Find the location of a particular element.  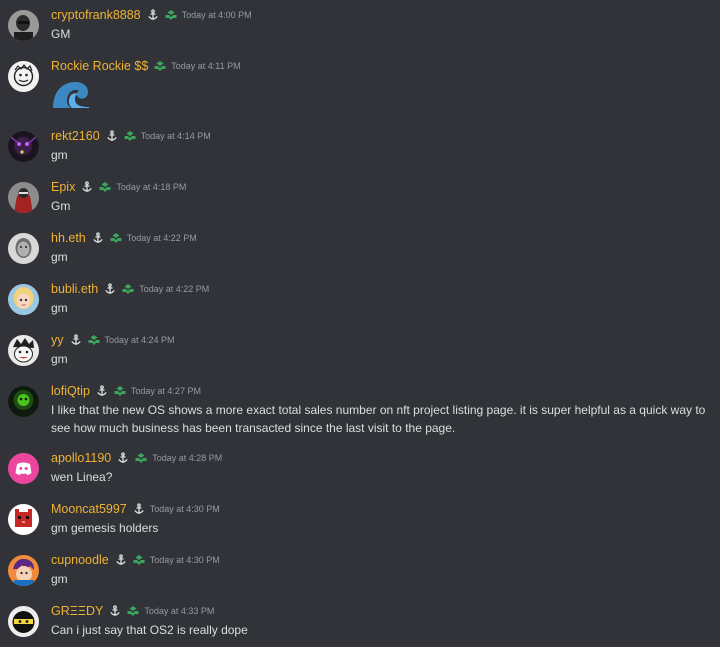

username: hh.eth is located at coordinates (68, 238).